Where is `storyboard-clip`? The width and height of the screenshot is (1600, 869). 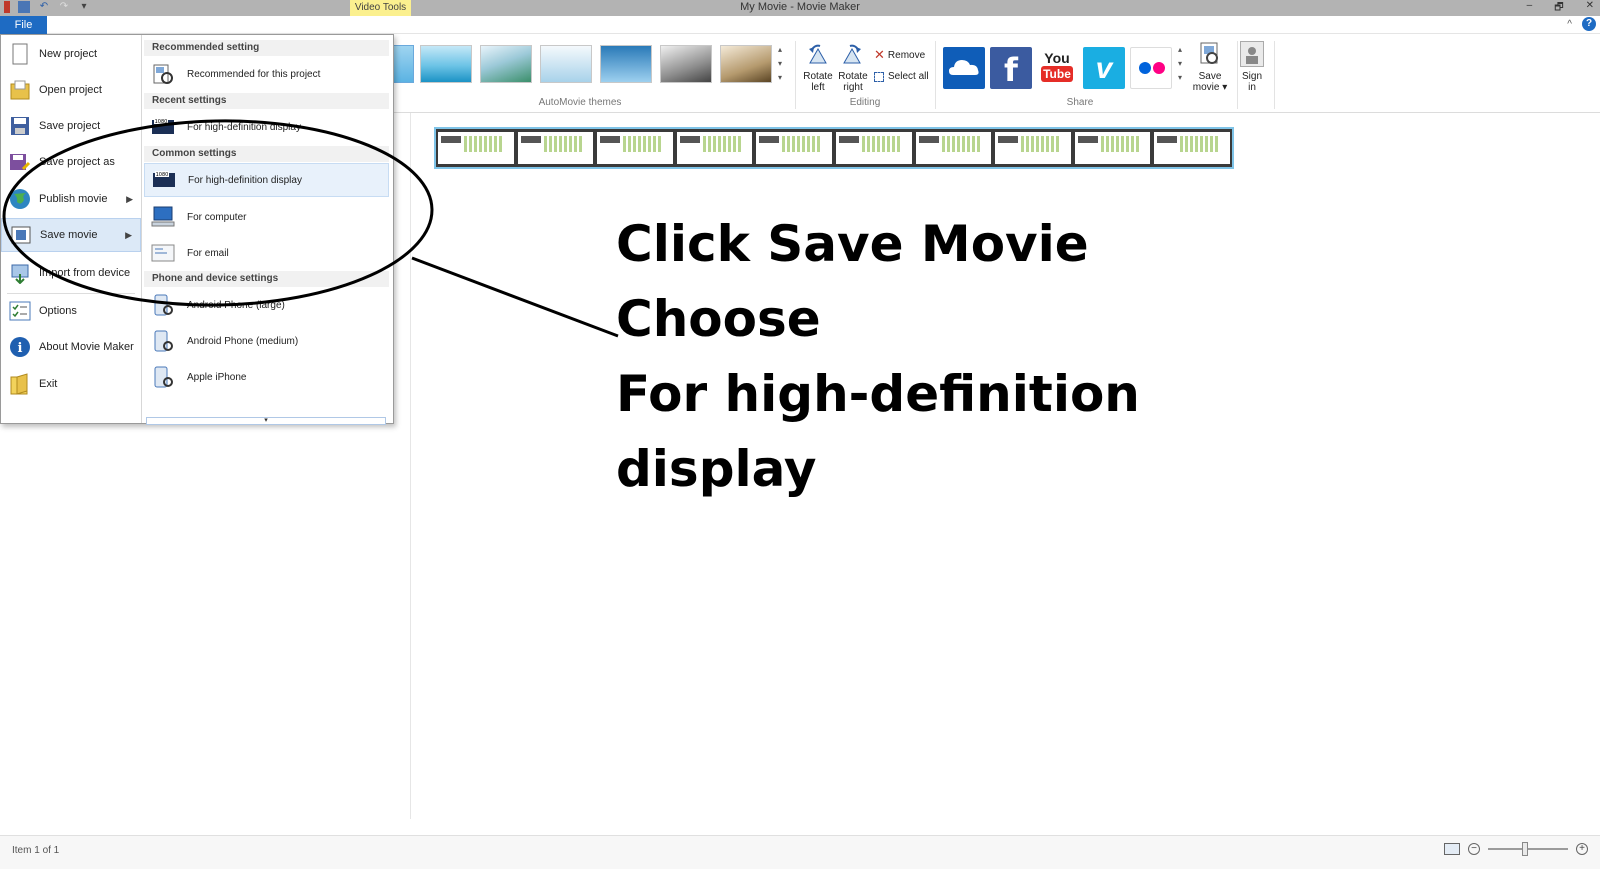
storyboard-clip is located at coordinates (834, 148).